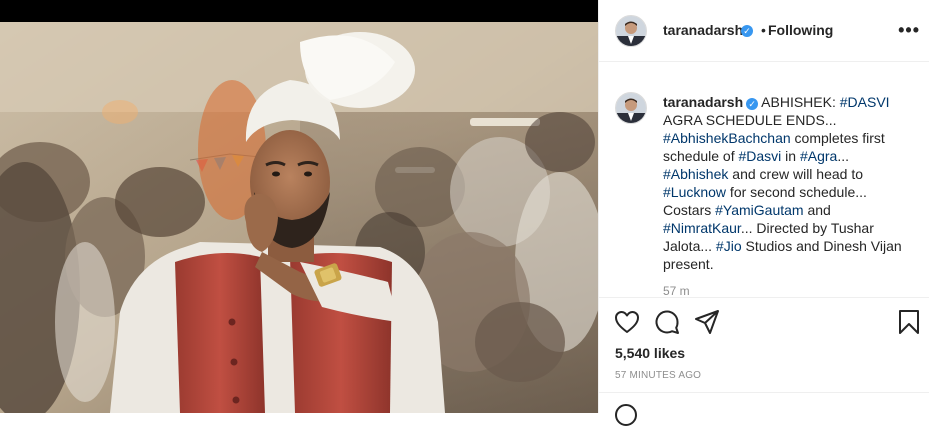 This screenshot has width=929, height=426. I want to click on share-icon, so click(707, 322).